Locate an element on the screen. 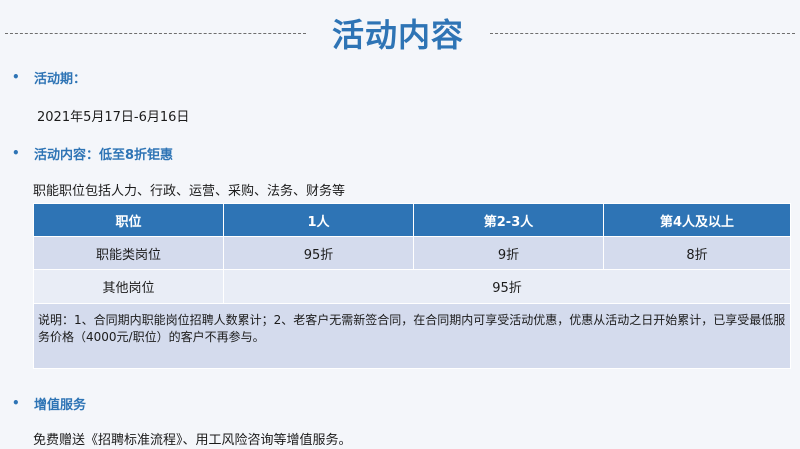 The width and height of the screenshot is (800, 449). activity-period-value: 2021年5月17日-6月16日 is located at coordinates (113, 117).